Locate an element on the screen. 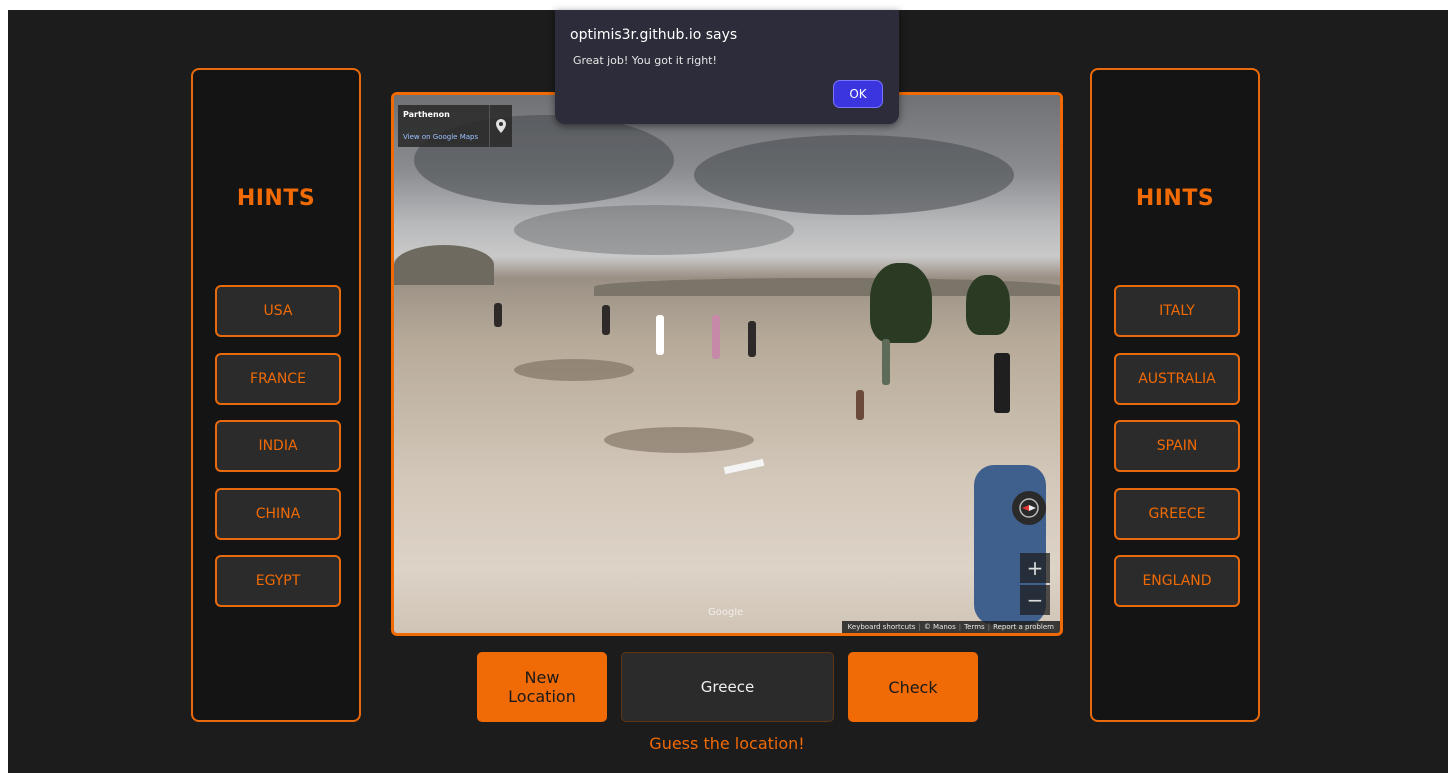  hint-button-egypt: EGYPT is located at coordinates (278, 581).